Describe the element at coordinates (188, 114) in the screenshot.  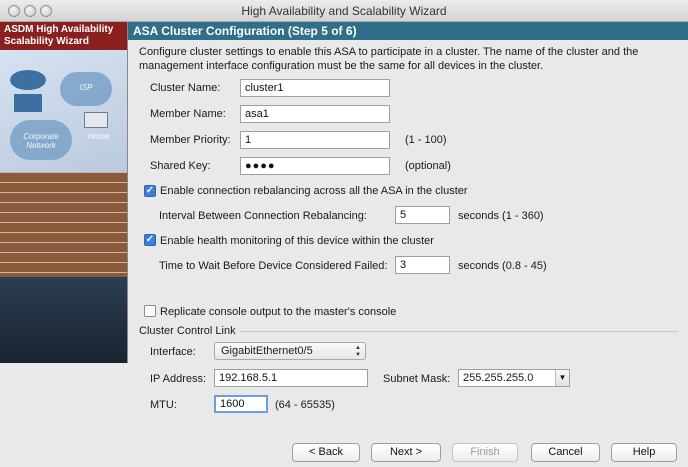
I see `member-name-label: Member Name:` at that location.